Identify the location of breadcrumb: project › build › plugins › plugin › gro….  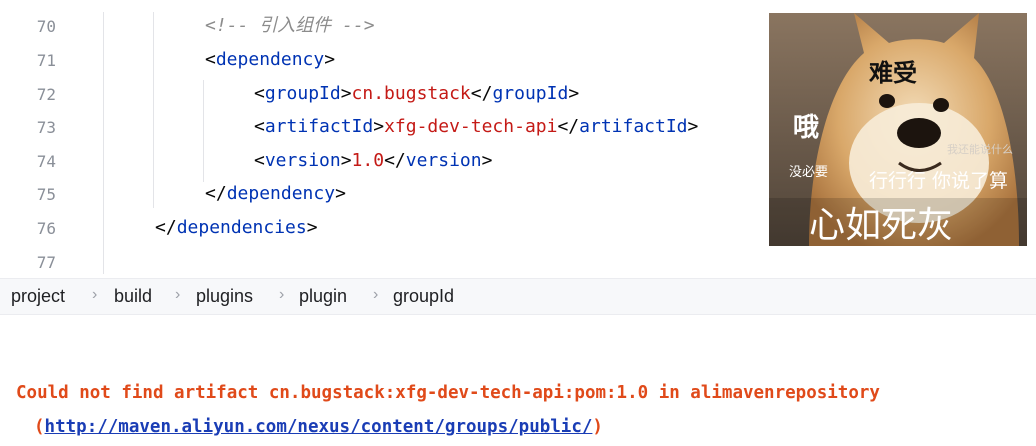
(518, 296).